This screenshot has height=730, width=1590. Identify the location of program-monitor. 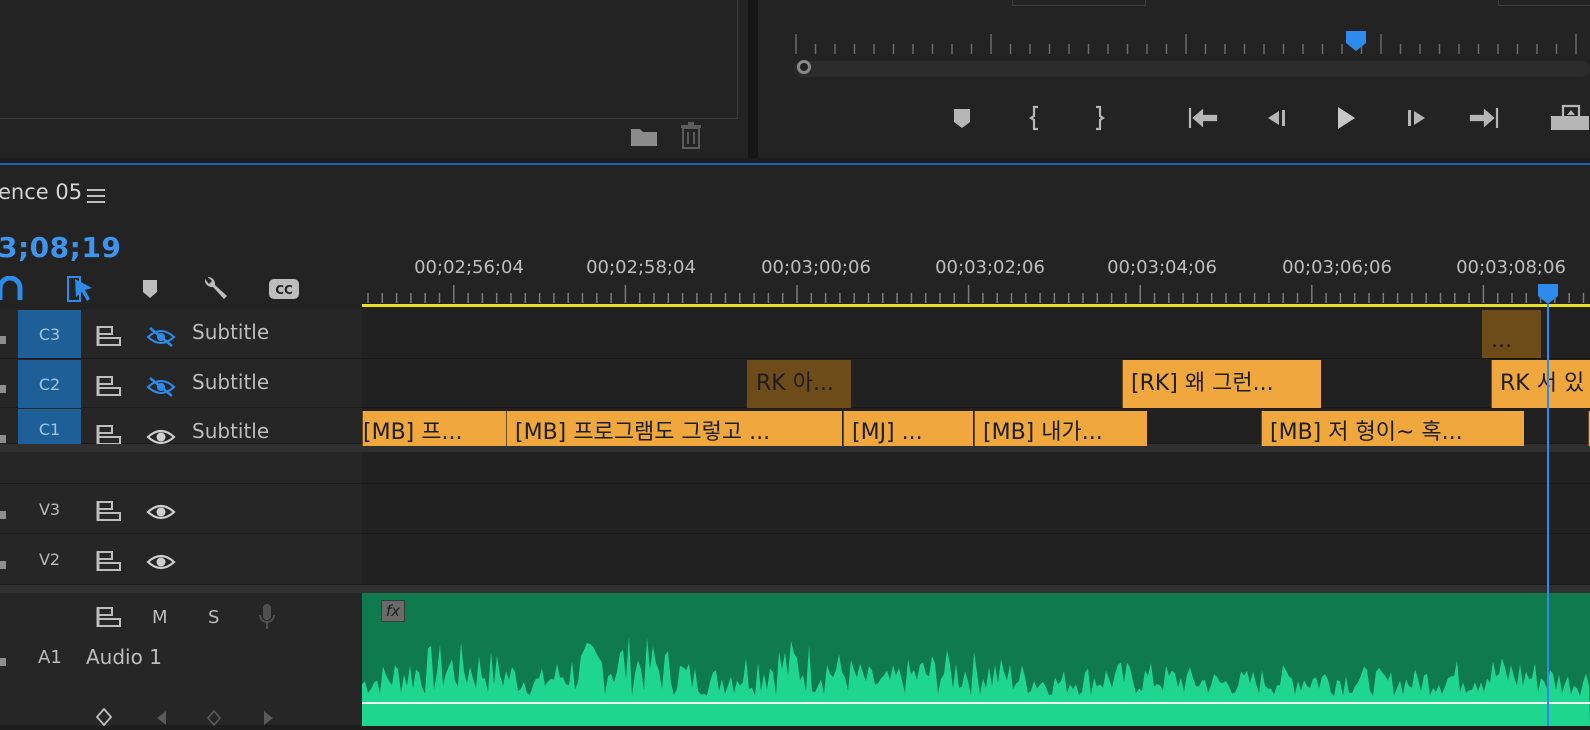
(1174, 79).